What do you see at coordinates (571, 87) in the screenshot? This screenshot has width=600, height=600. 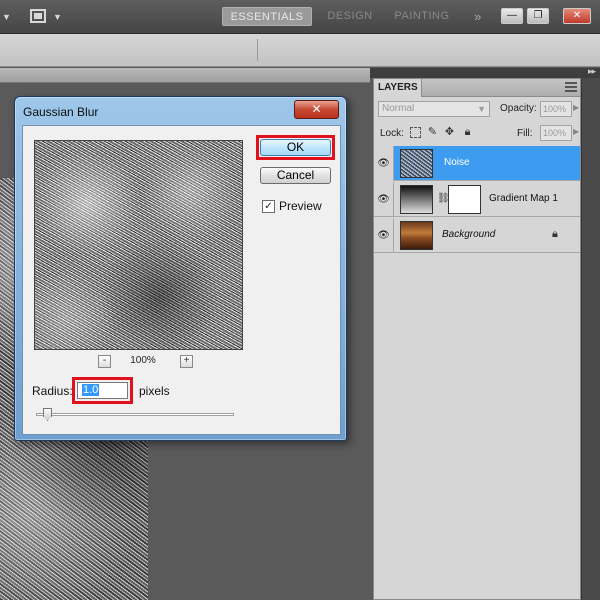 I see `panel-menu-icon` at bounding box center [571, 87].